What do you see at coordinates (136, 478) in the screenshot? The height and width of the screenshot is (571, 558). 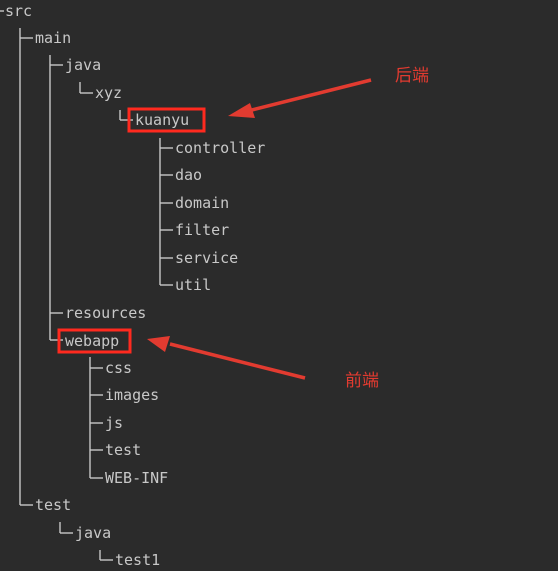 I see `tree-node-web-inf: WEB-INF` at bounding box center [136, 478].